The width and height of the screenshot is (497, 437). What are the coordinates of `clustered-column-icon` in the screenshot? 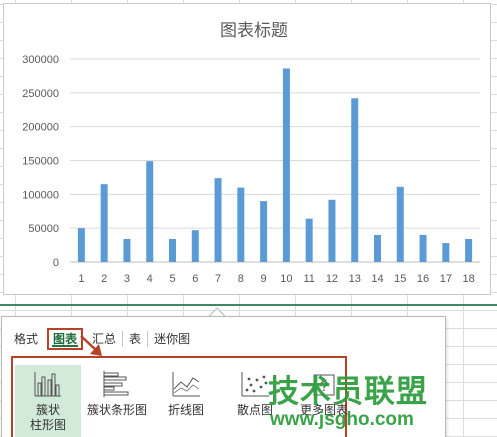 It's located at (47, 384).